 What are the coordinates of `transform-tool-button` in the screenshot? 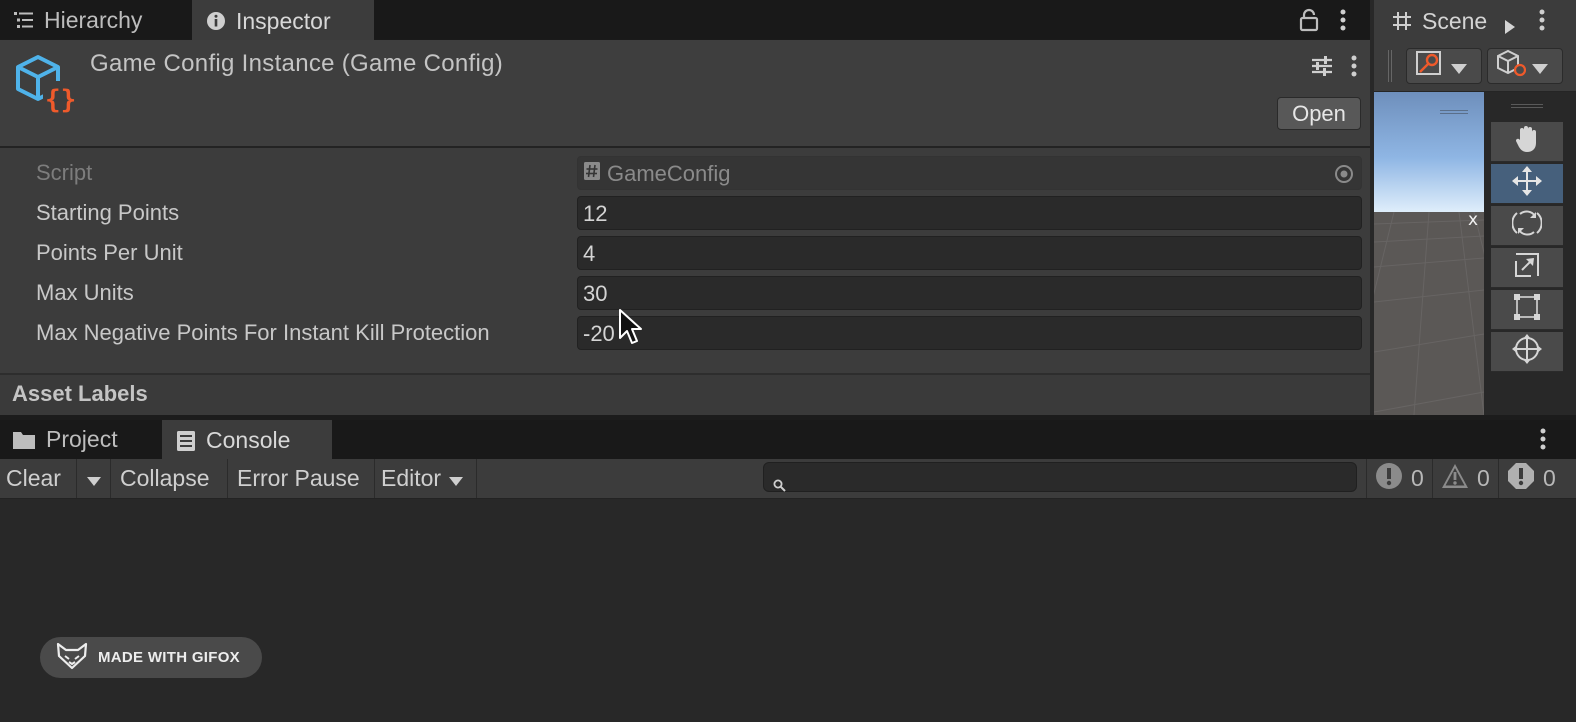 It's located at (1527, 352).